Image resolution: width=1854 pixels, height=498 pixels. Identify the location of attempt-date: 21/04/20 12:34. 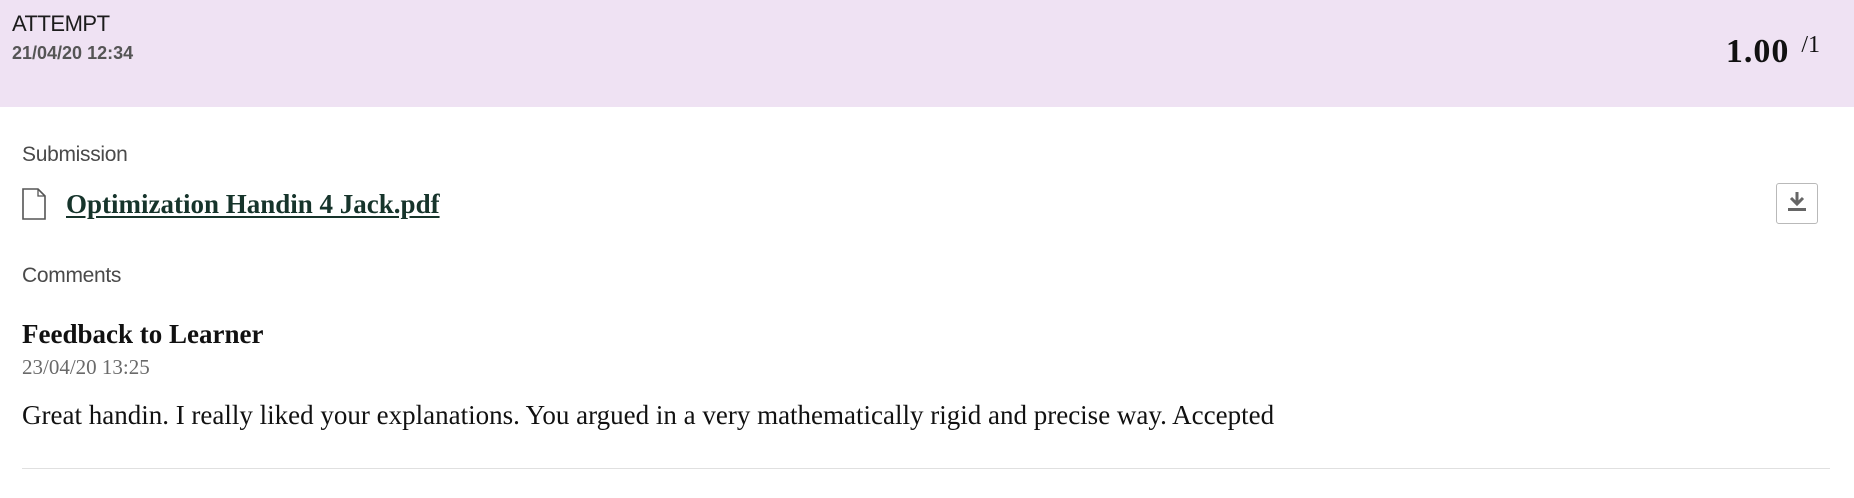
(73, 53).